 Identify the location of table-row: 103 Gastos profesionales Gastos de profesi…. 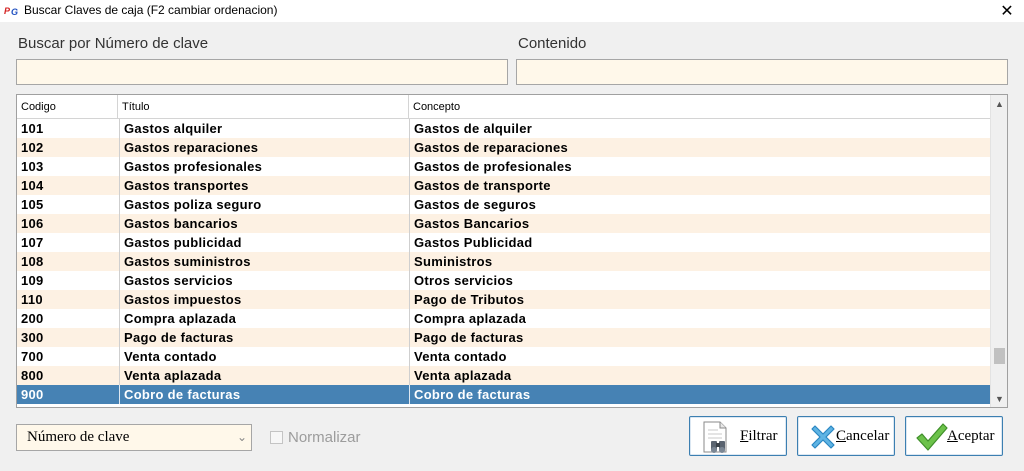
(504, 166).